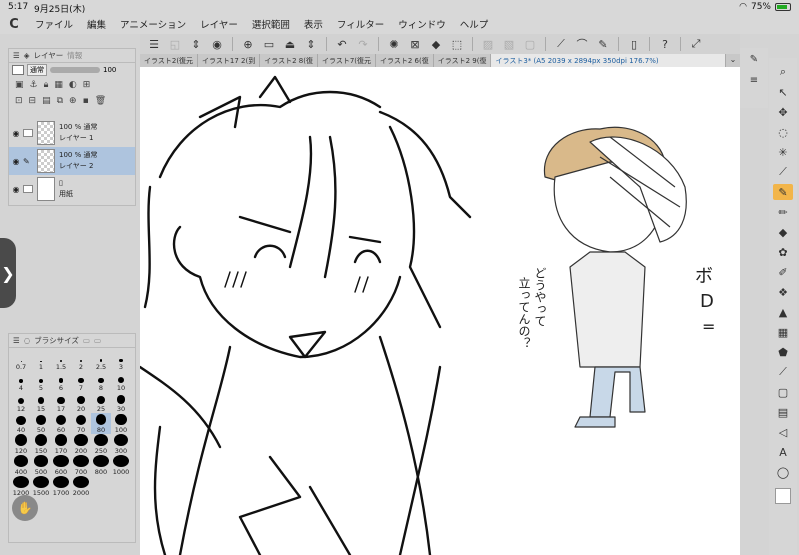 This screenshot has height=555, width=799. What do you see at coordinates (58, 85) in the screenshot?
I see `lock-alpha-icon: ▦` at bounding box center [58, 85].